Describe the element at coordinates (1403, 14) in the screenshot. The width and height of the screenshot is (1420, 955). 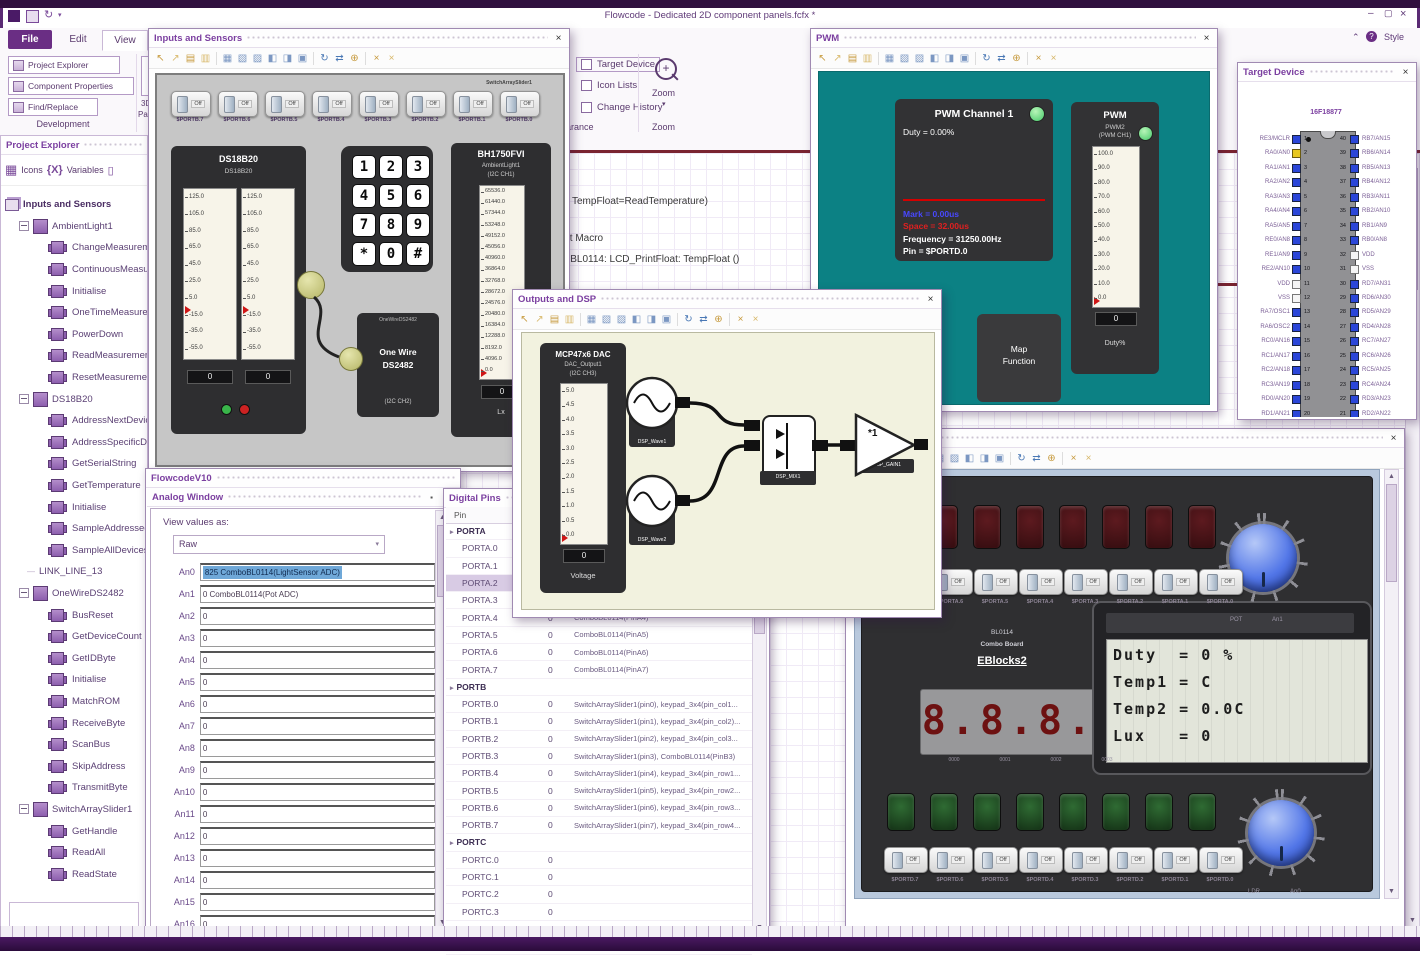
I see `close-button: ×` at that location.